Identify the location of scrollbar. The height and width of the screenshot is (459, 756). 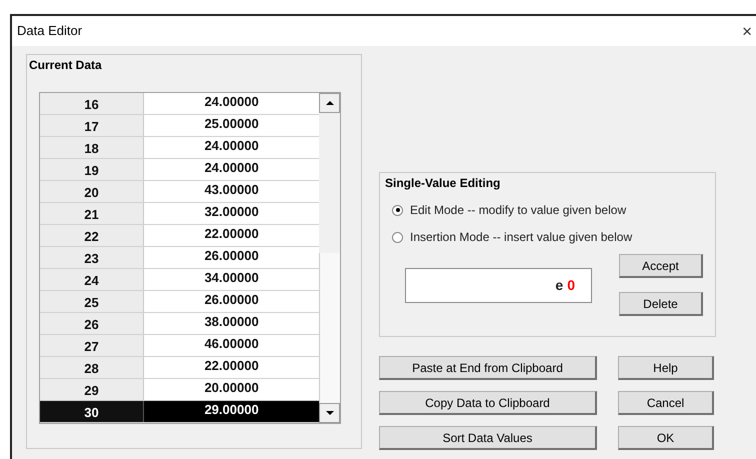
(329, 258).